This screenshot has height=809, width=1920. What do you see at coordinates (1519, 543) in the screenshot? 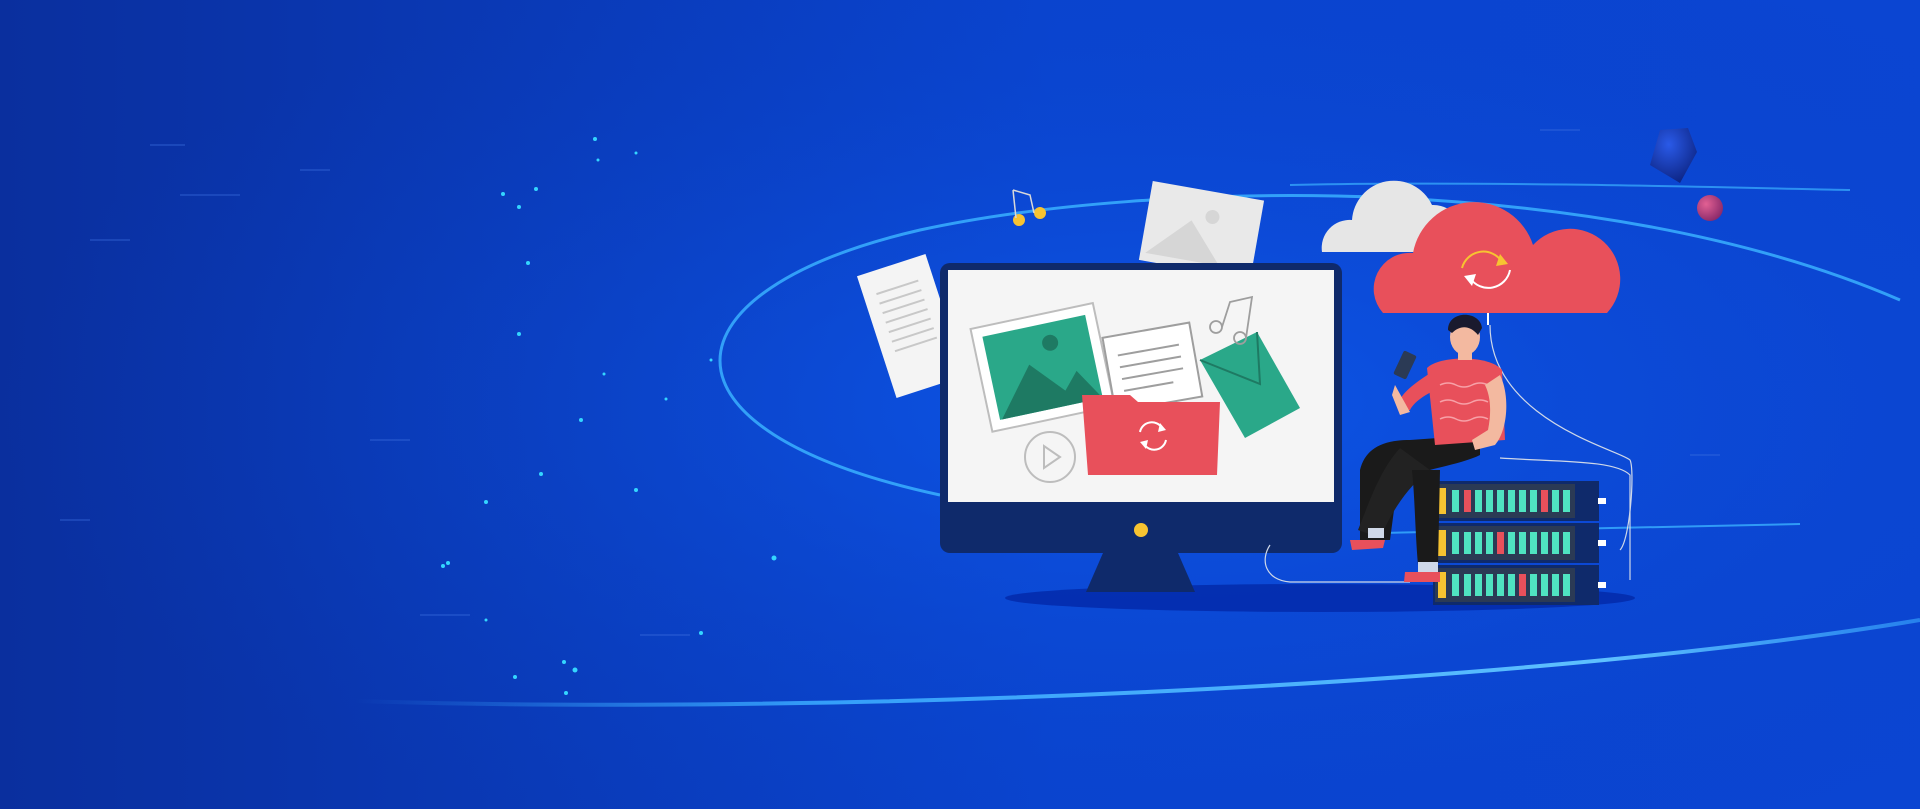
I see `server-rack-icon` at bounding box center [1519, 543].